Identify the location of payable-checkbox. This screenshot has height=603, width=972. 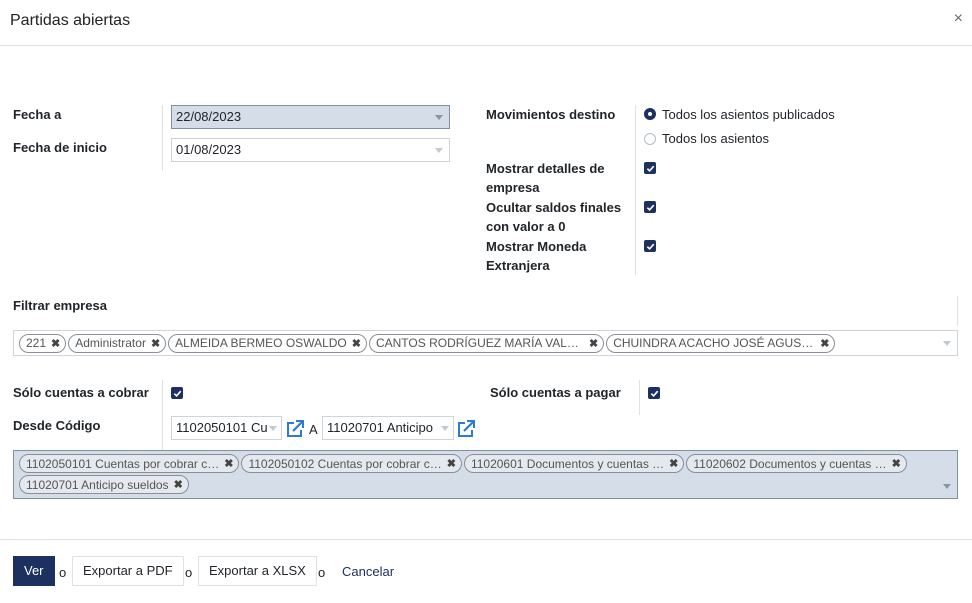
(654, 393).